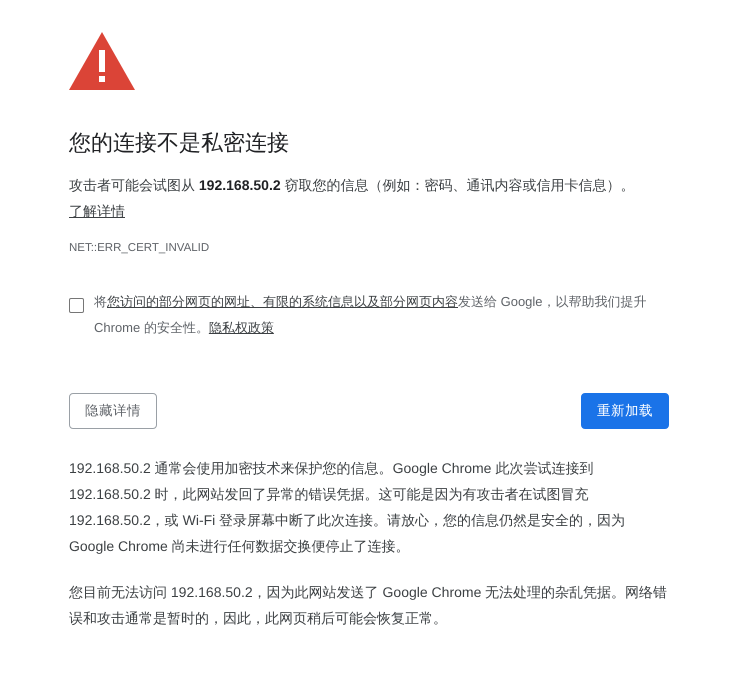 This screenshot has height=675, width=747. Describe the element at coordinates (347, 507) in the screenshot. I see `details-paragraph: 192.168.50.2 通常会使用加密技术来保护您的信息。Google Chrome 此次尝试连接到 192.168.50.2 时，此网站发回了异常的错误凭据。这可能是因为有攻击者在试图冒充 192.168.50.2，或 Wi-Fi 登录屏幕中断了此次连接。请放心，您的信息仍然是安全的，因为 Google Chrome 尚未进行任何数据交换便停止了连接。` at that location.